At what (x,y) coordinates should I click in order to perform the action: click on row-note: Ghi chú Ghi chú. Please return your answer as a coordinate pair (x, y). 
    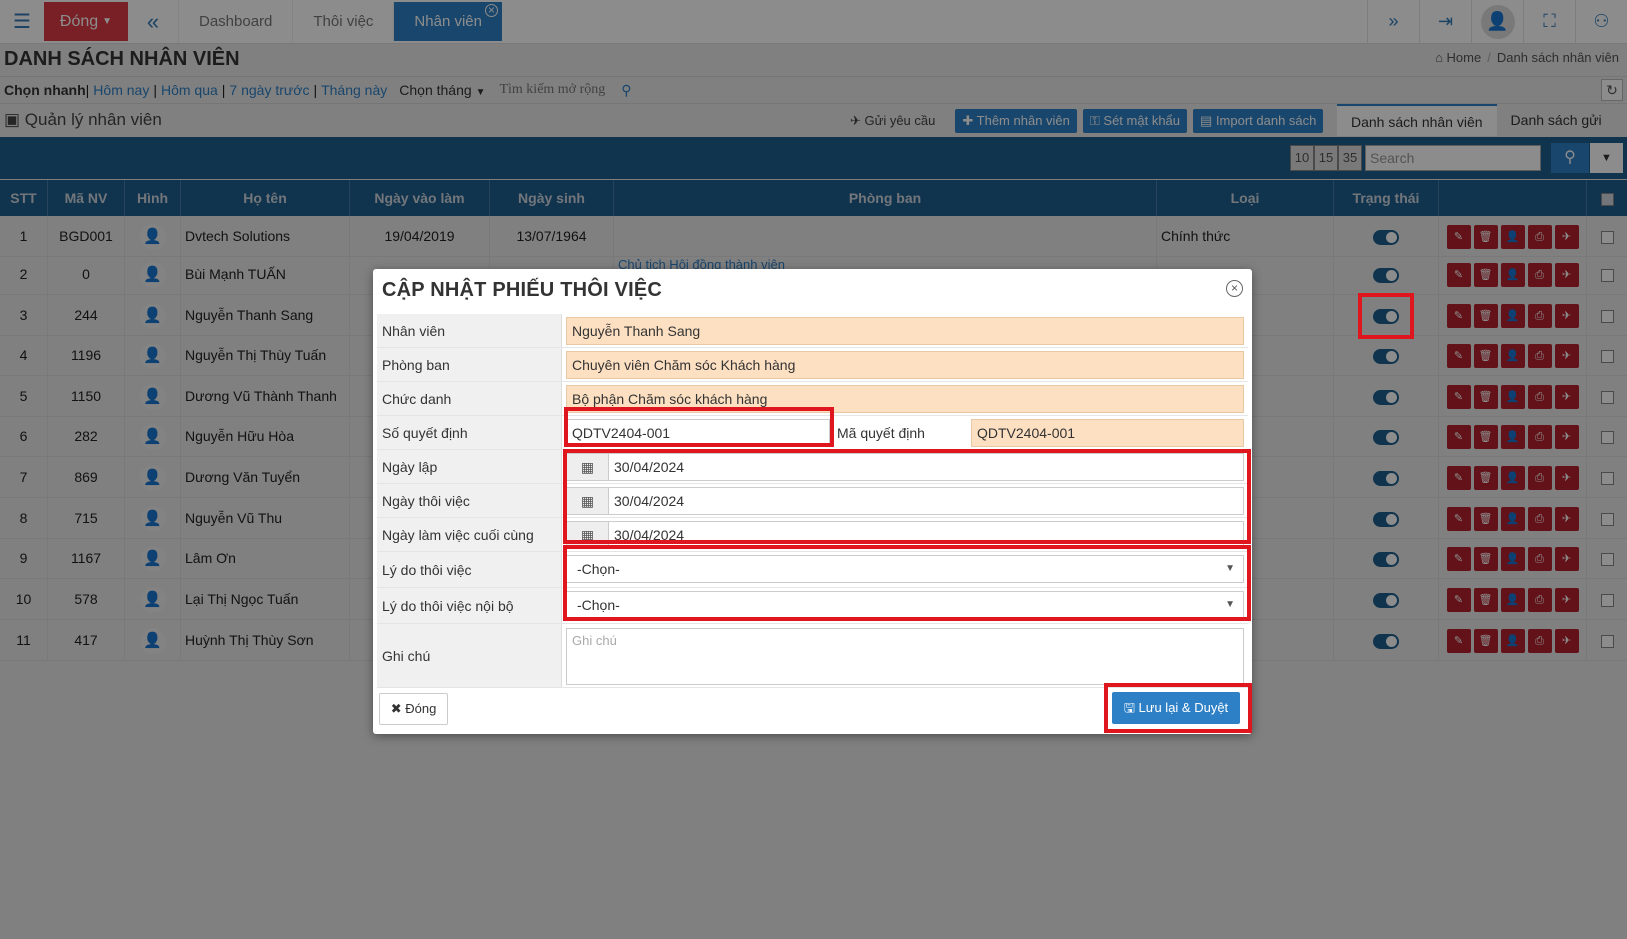
    Looking at the image, I should click on (812, 656).